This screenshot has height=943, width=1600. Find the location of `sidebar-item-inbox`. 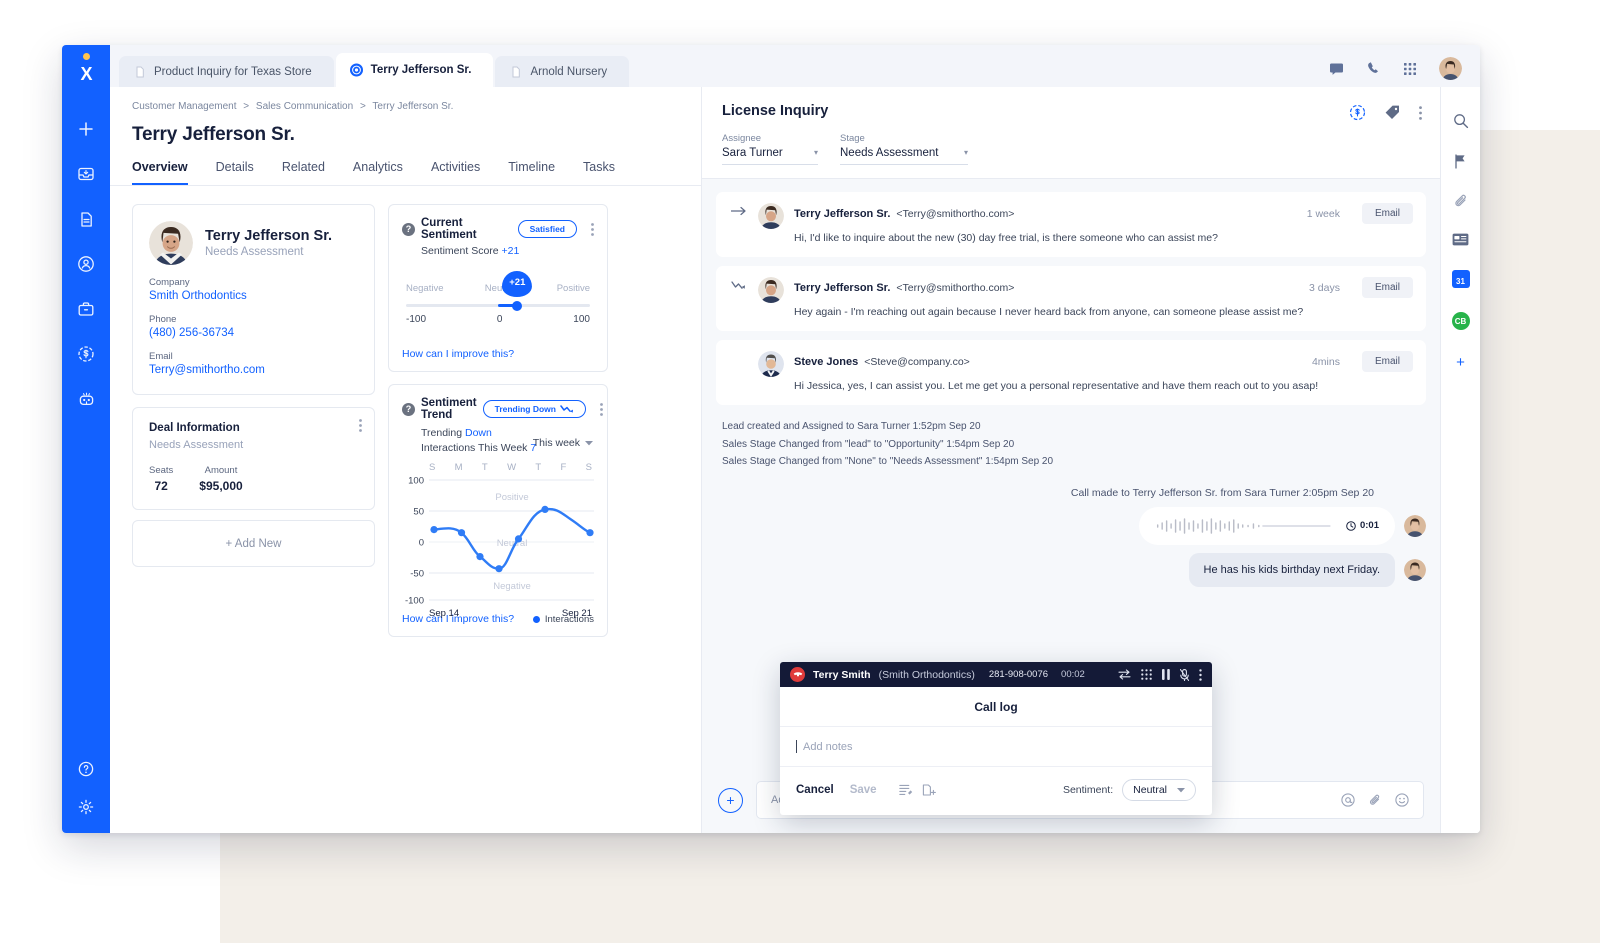

sidebar-item-inbox is located at coordinates (86, 174).